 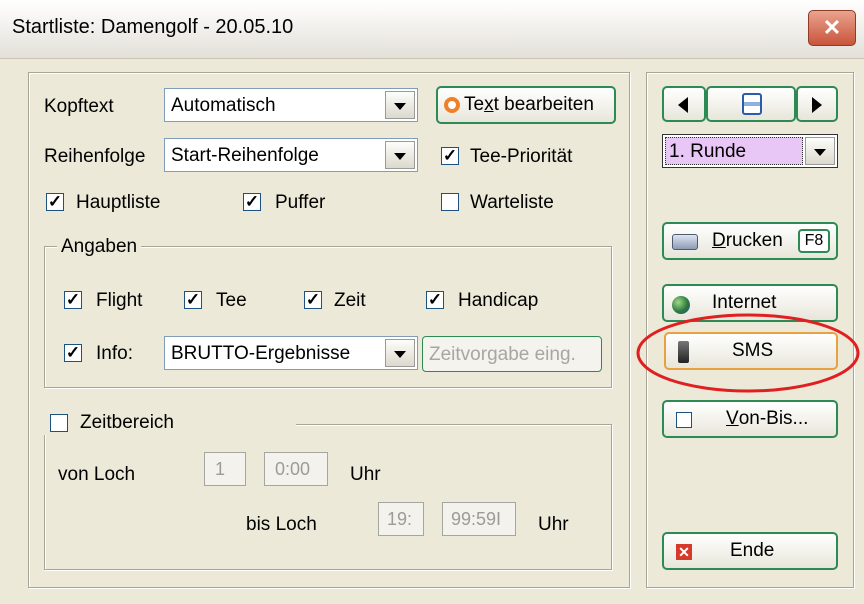 What do you see at coordinates (79, 106) in the screenshot?
I see `kopftext-label: Kopftext` at bounding box center [79, 106].